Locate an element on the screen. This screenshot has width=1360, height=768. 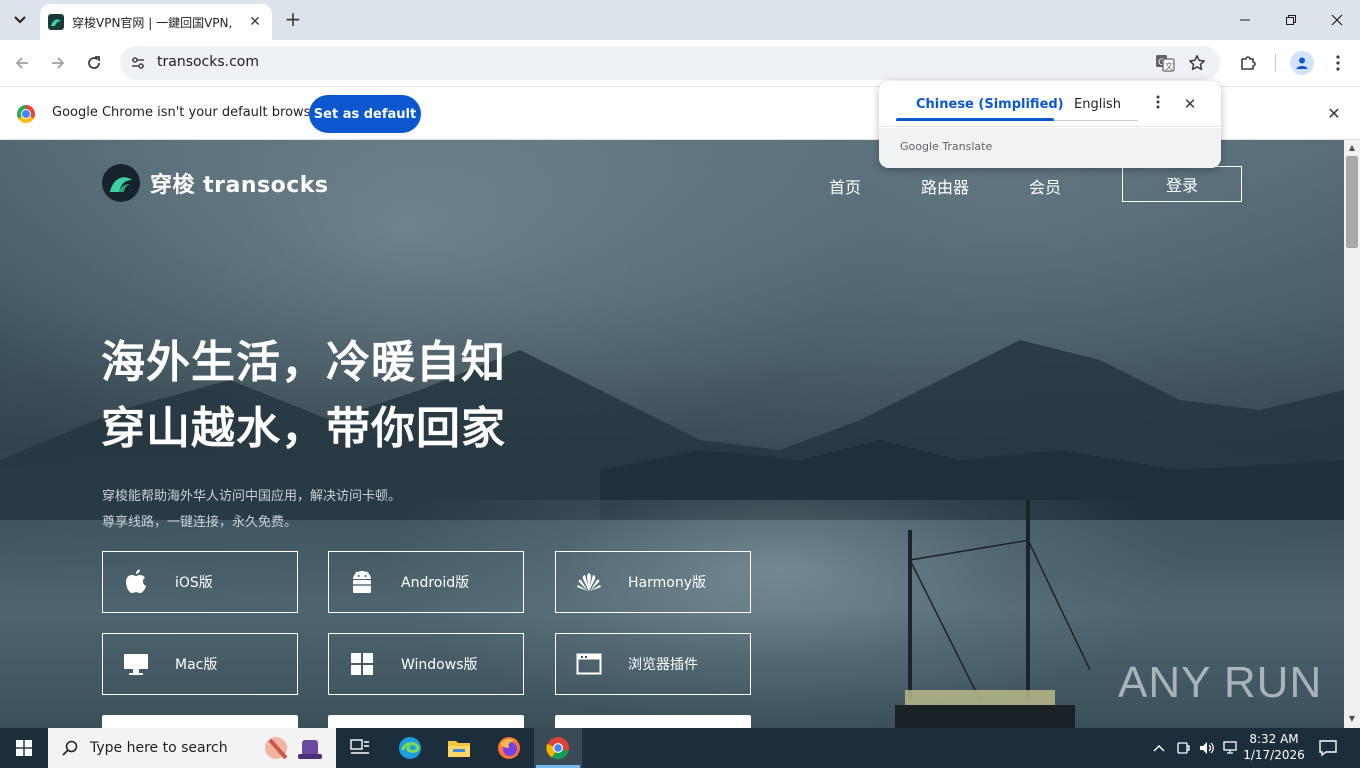
toolbar-divider is located at coordinates (1275, 63).